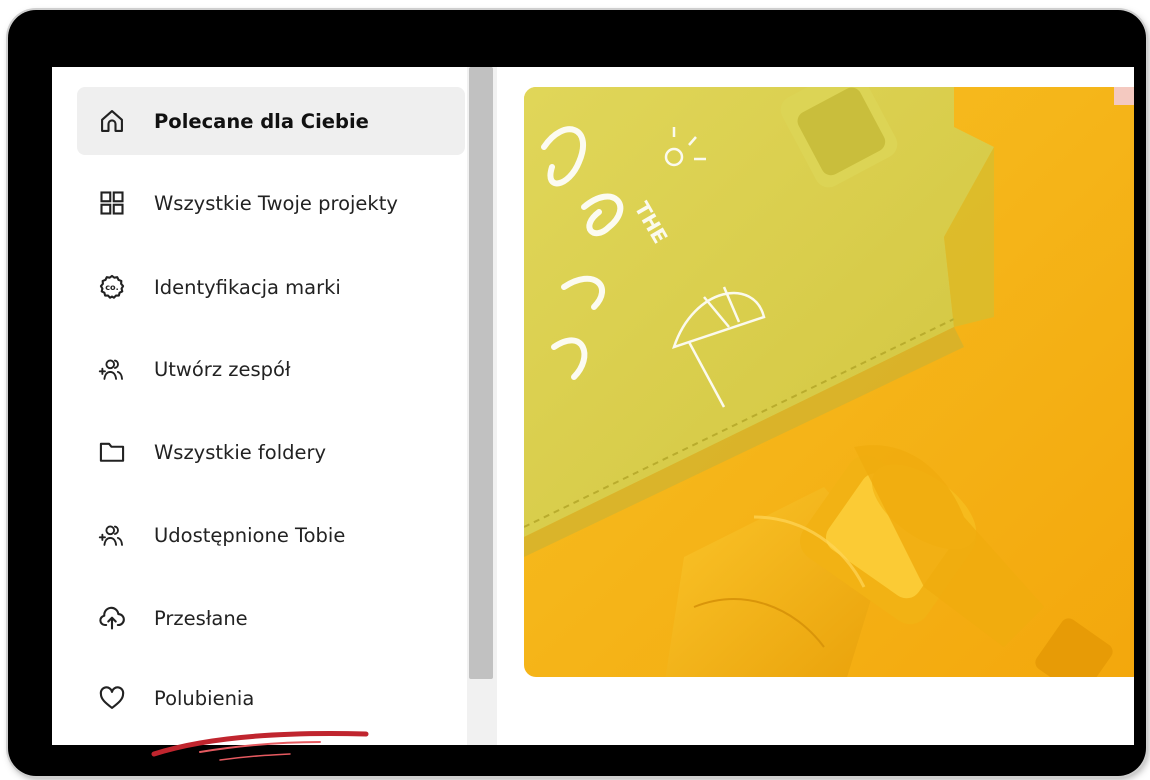 Image resolution: width=1150 pixels, height=780 pixels. Describe the element at coordinates (204, 698) in the screenshot. I see `sidebar-item-label: Polubienia` at that location.